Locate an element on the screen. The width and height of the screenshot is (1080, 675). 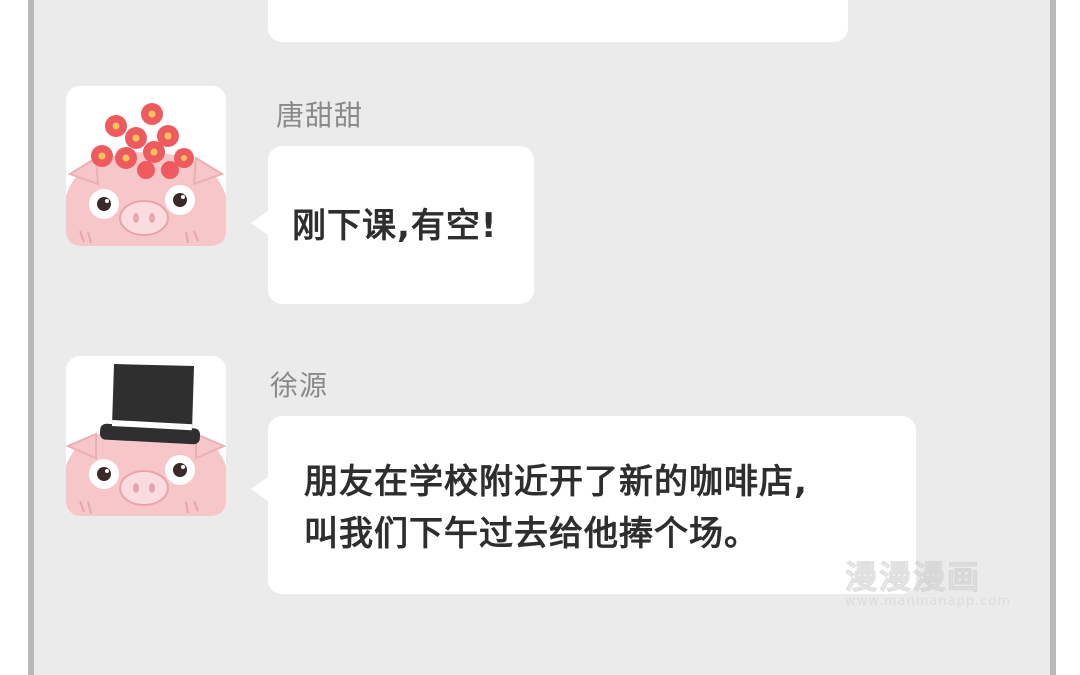
message-text: 刚下课,有空! is located at coordinates (395, 226).